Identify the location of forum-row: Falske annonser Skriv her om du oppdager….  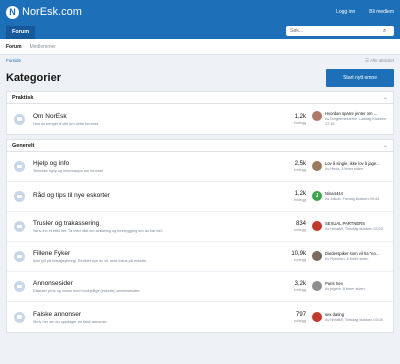
(200, 317).